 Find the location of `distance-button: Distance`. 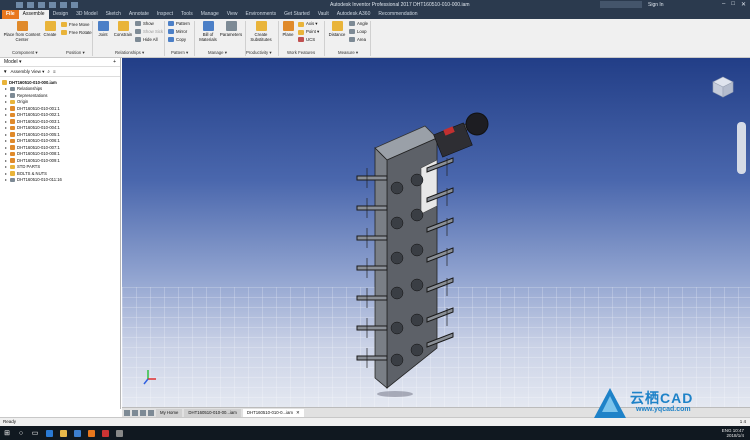

distance-button: Distance is located at coordinates (337, 29).